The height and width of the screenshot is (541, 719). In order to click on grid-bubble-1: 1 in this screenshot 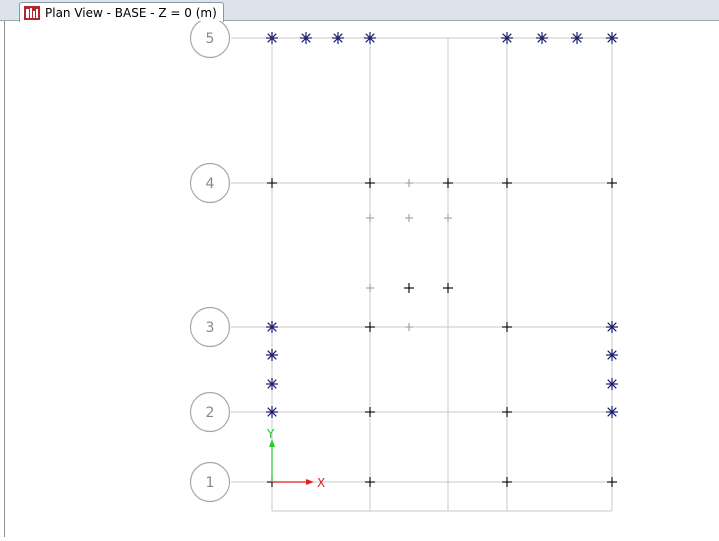, I will do `click(210, 482)`.